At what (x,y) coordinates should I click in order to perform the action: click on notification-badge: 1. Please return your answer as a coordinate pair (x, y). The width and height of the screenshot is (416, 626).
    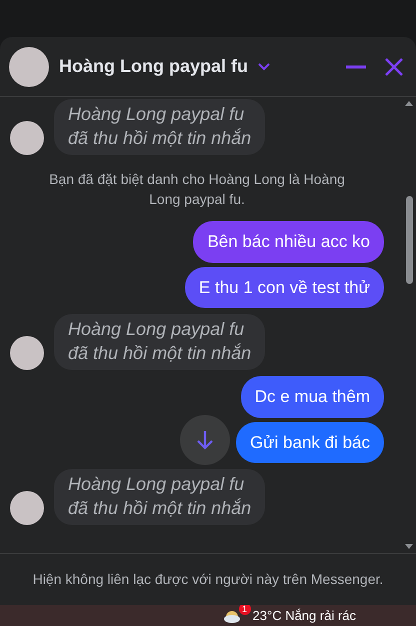
    Looking at the image, I should click on (244, 610).